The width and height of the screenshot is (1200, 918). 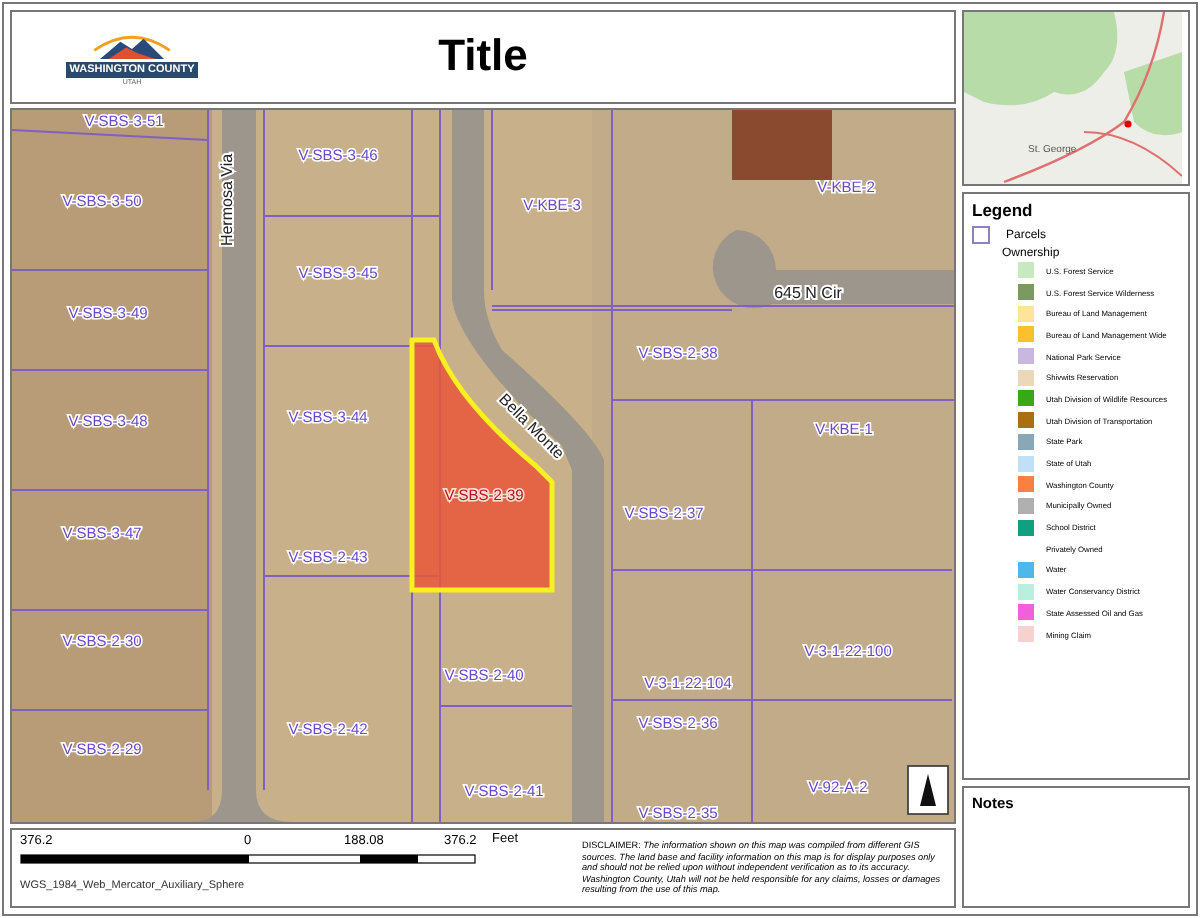 What do you see at coordinates (227, 200) in the screenshot?
I see `road-label: Hermosa Via` at bounding box center [227, 200].